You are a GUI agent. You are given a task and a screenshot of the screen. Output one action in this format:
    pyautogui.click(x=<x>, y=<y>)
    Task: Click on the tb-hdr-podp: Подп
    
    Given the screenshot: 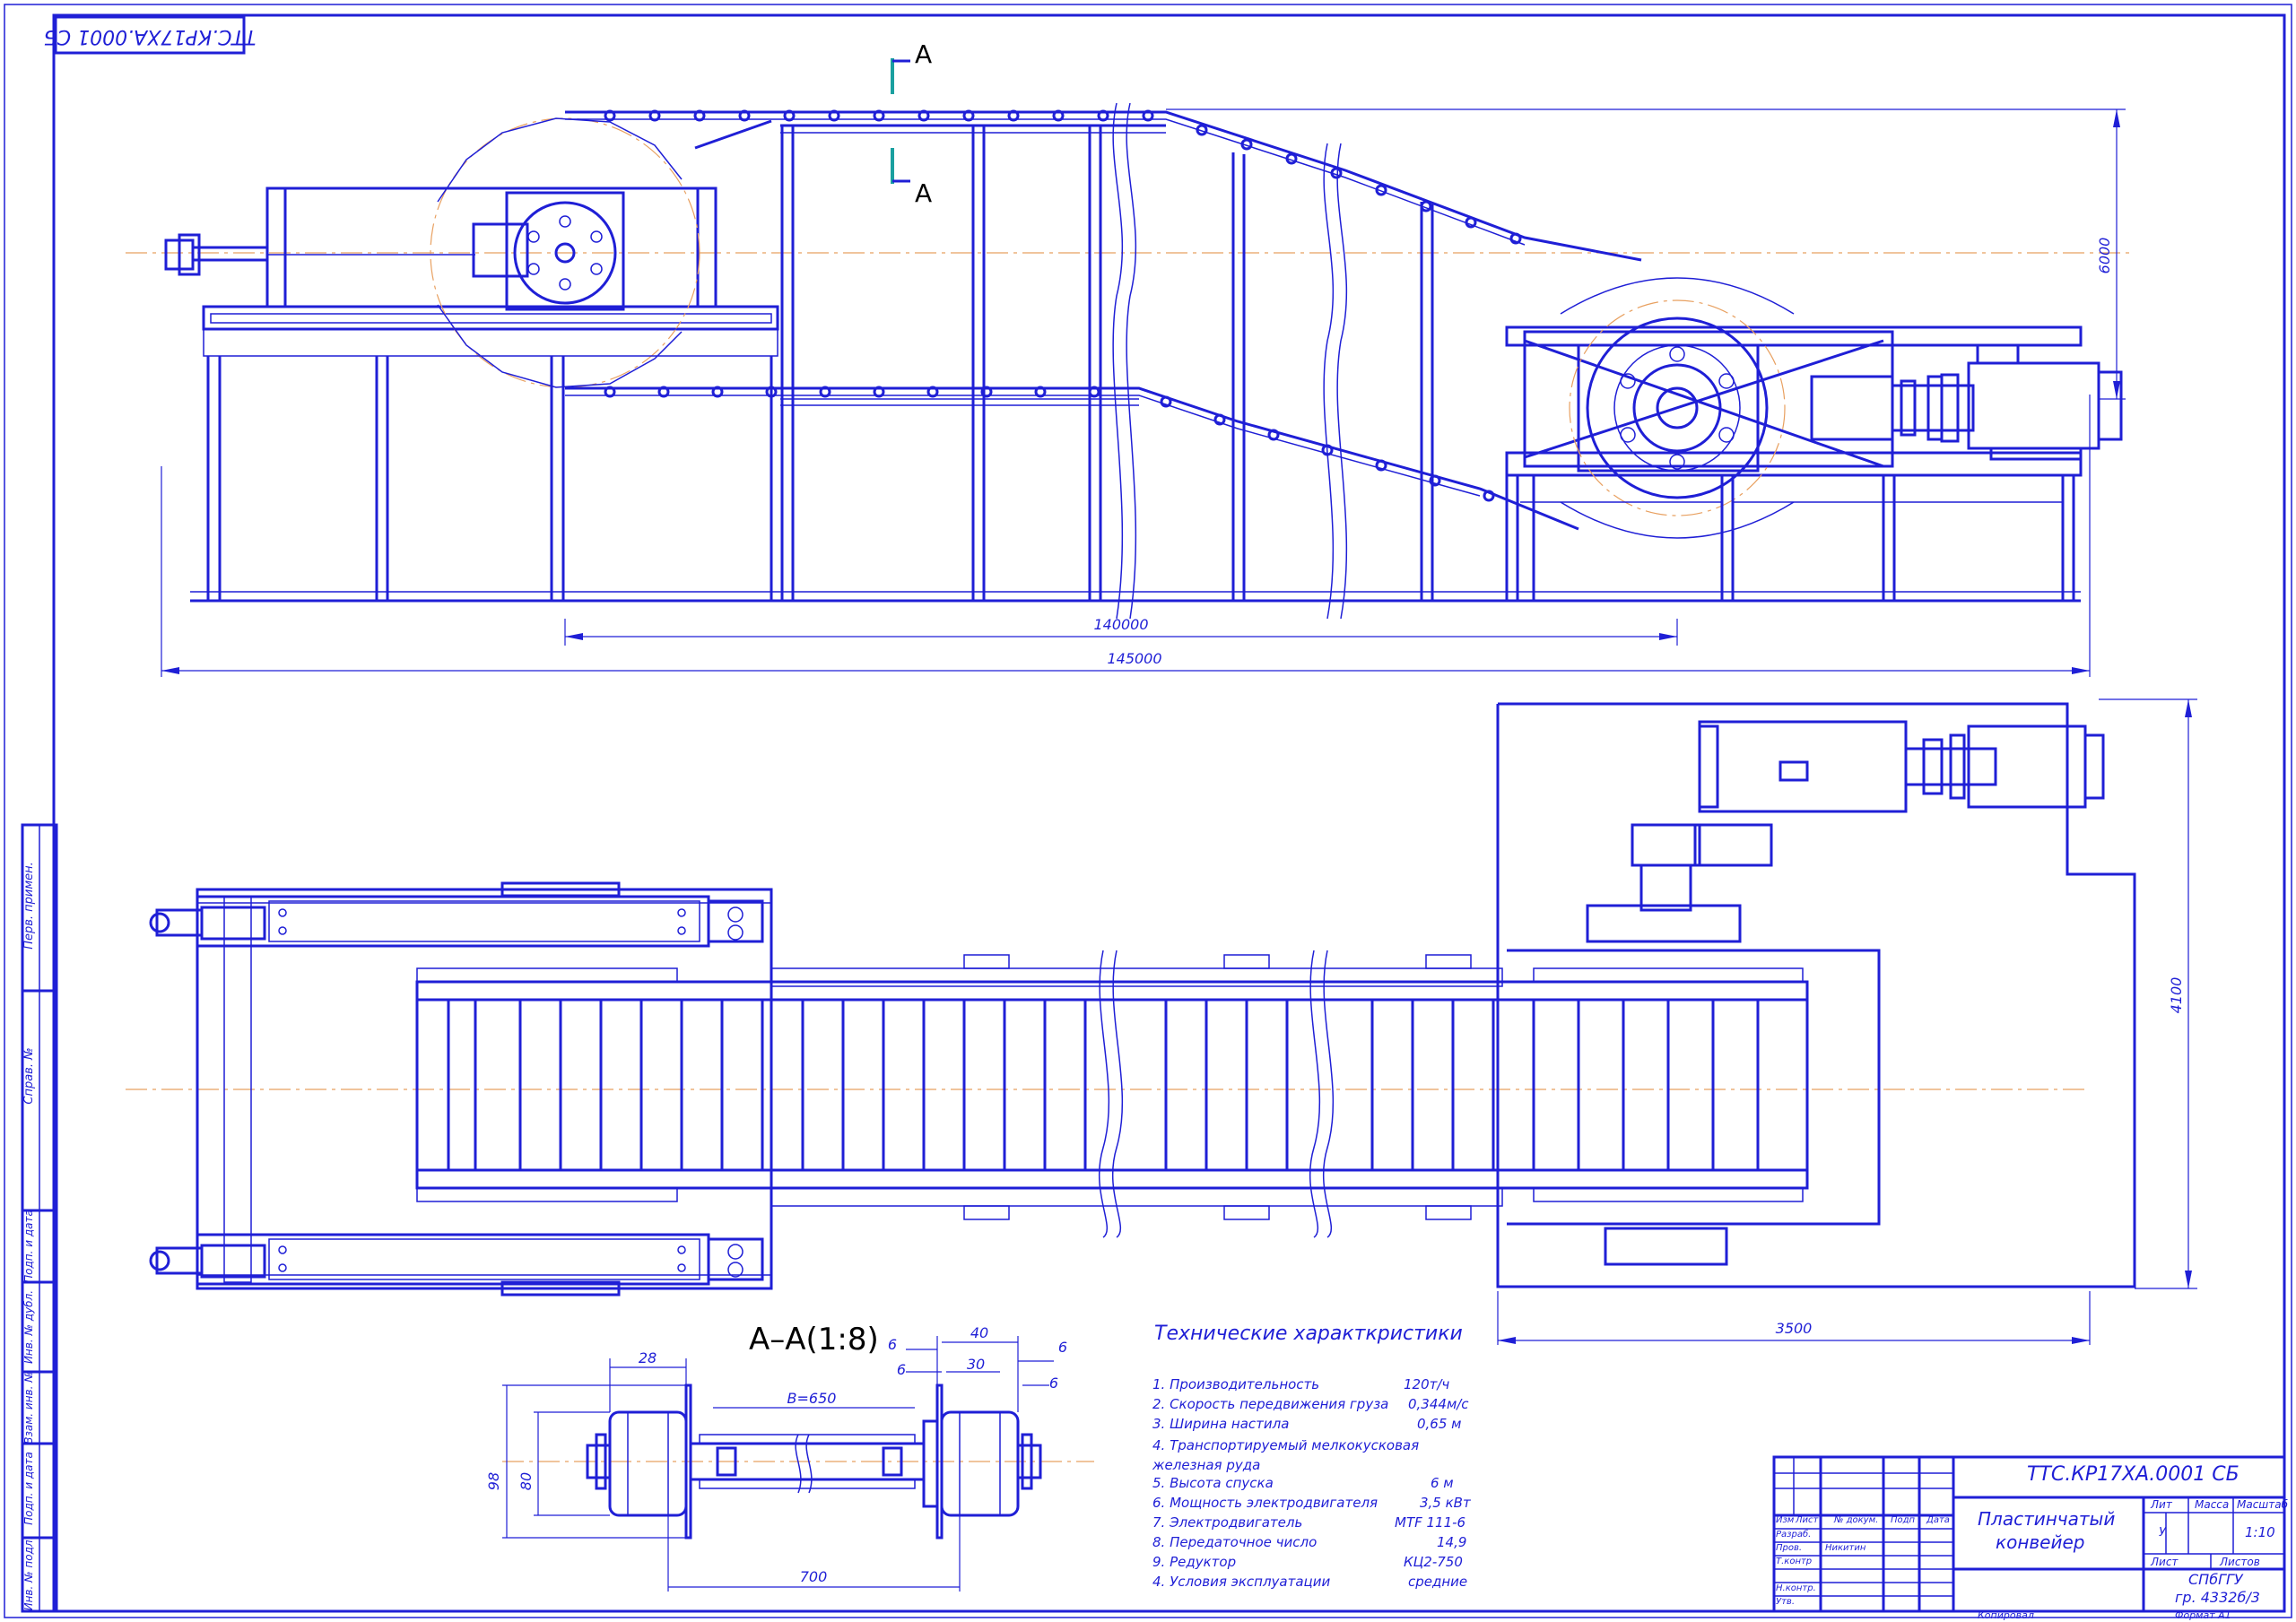 What is the action you would take?
    pyautogui.click(x=1903, y=1520)
    